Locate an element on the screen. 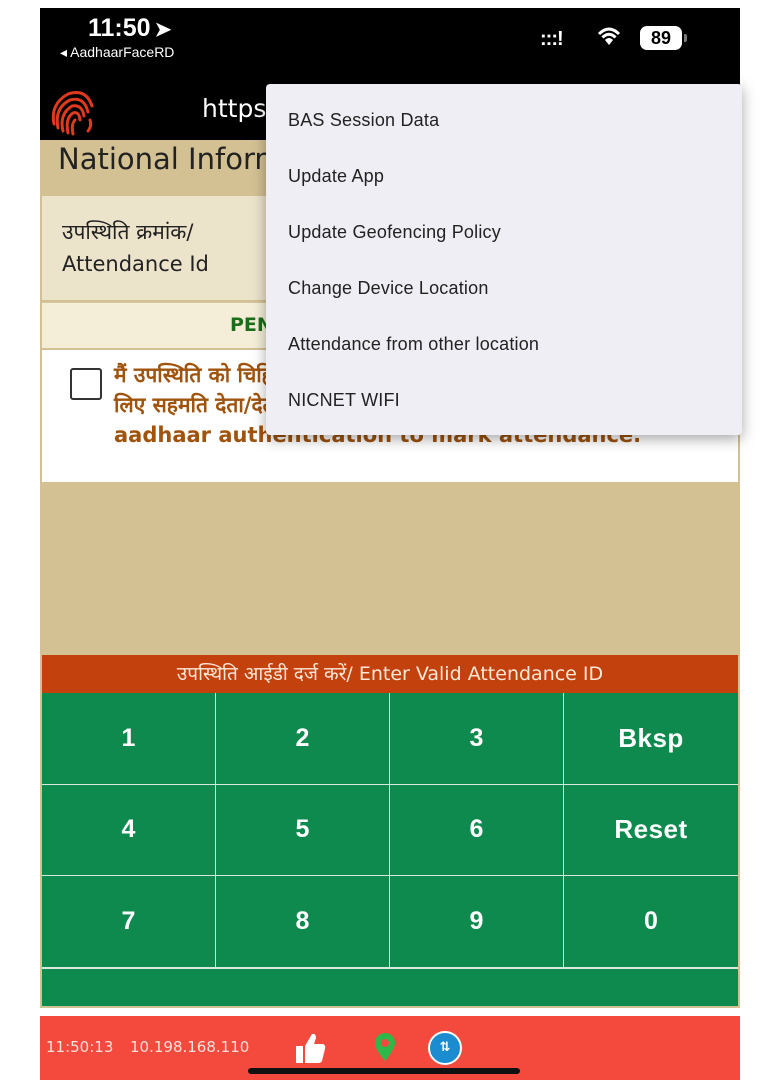  consent-checkbox is located at coordinates (86, 384).